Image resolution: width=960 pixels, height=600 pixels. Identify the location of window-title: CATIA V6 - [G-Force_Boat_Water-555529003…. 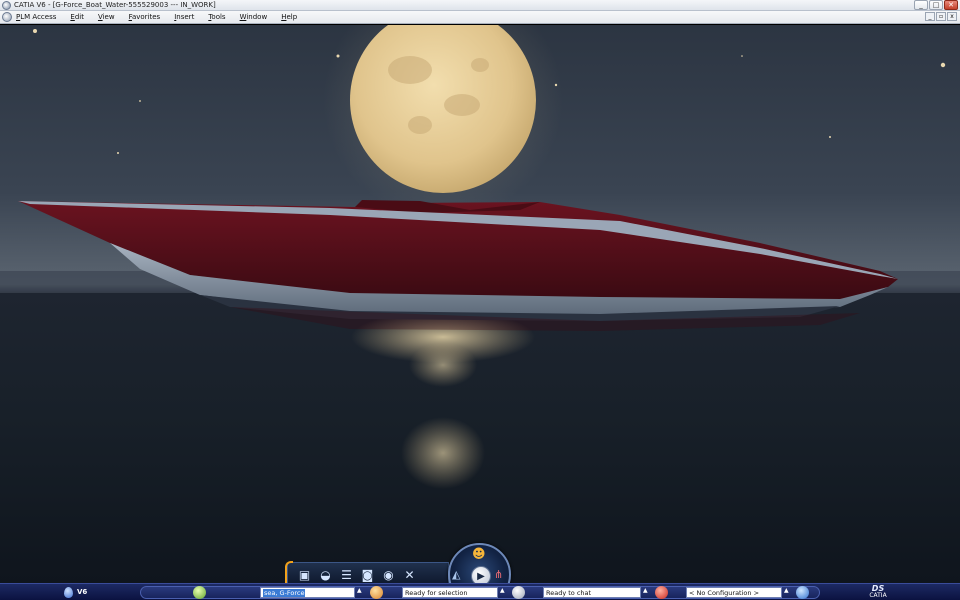
(115, 5).